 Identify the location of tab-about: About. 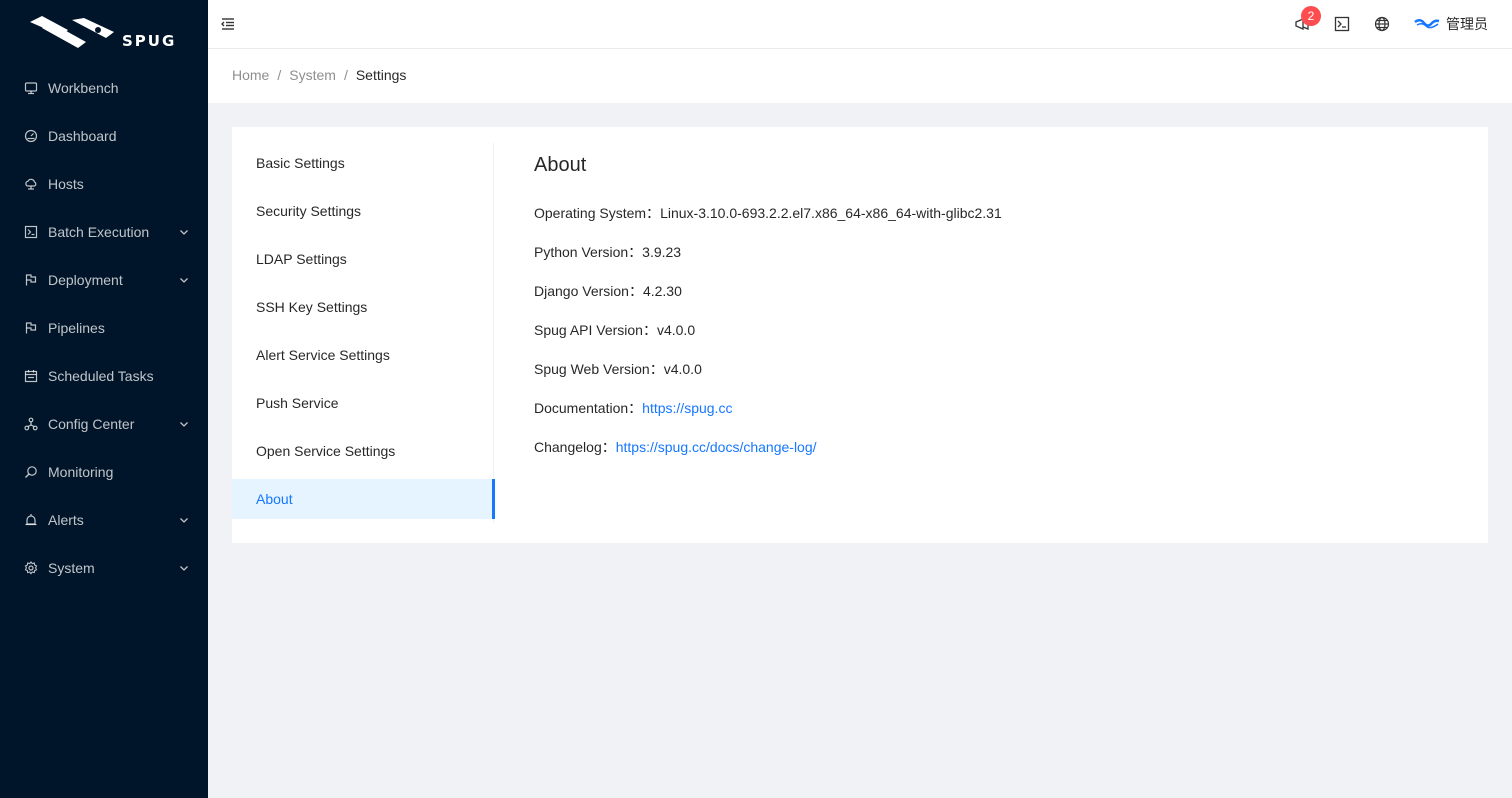
(363, 499).